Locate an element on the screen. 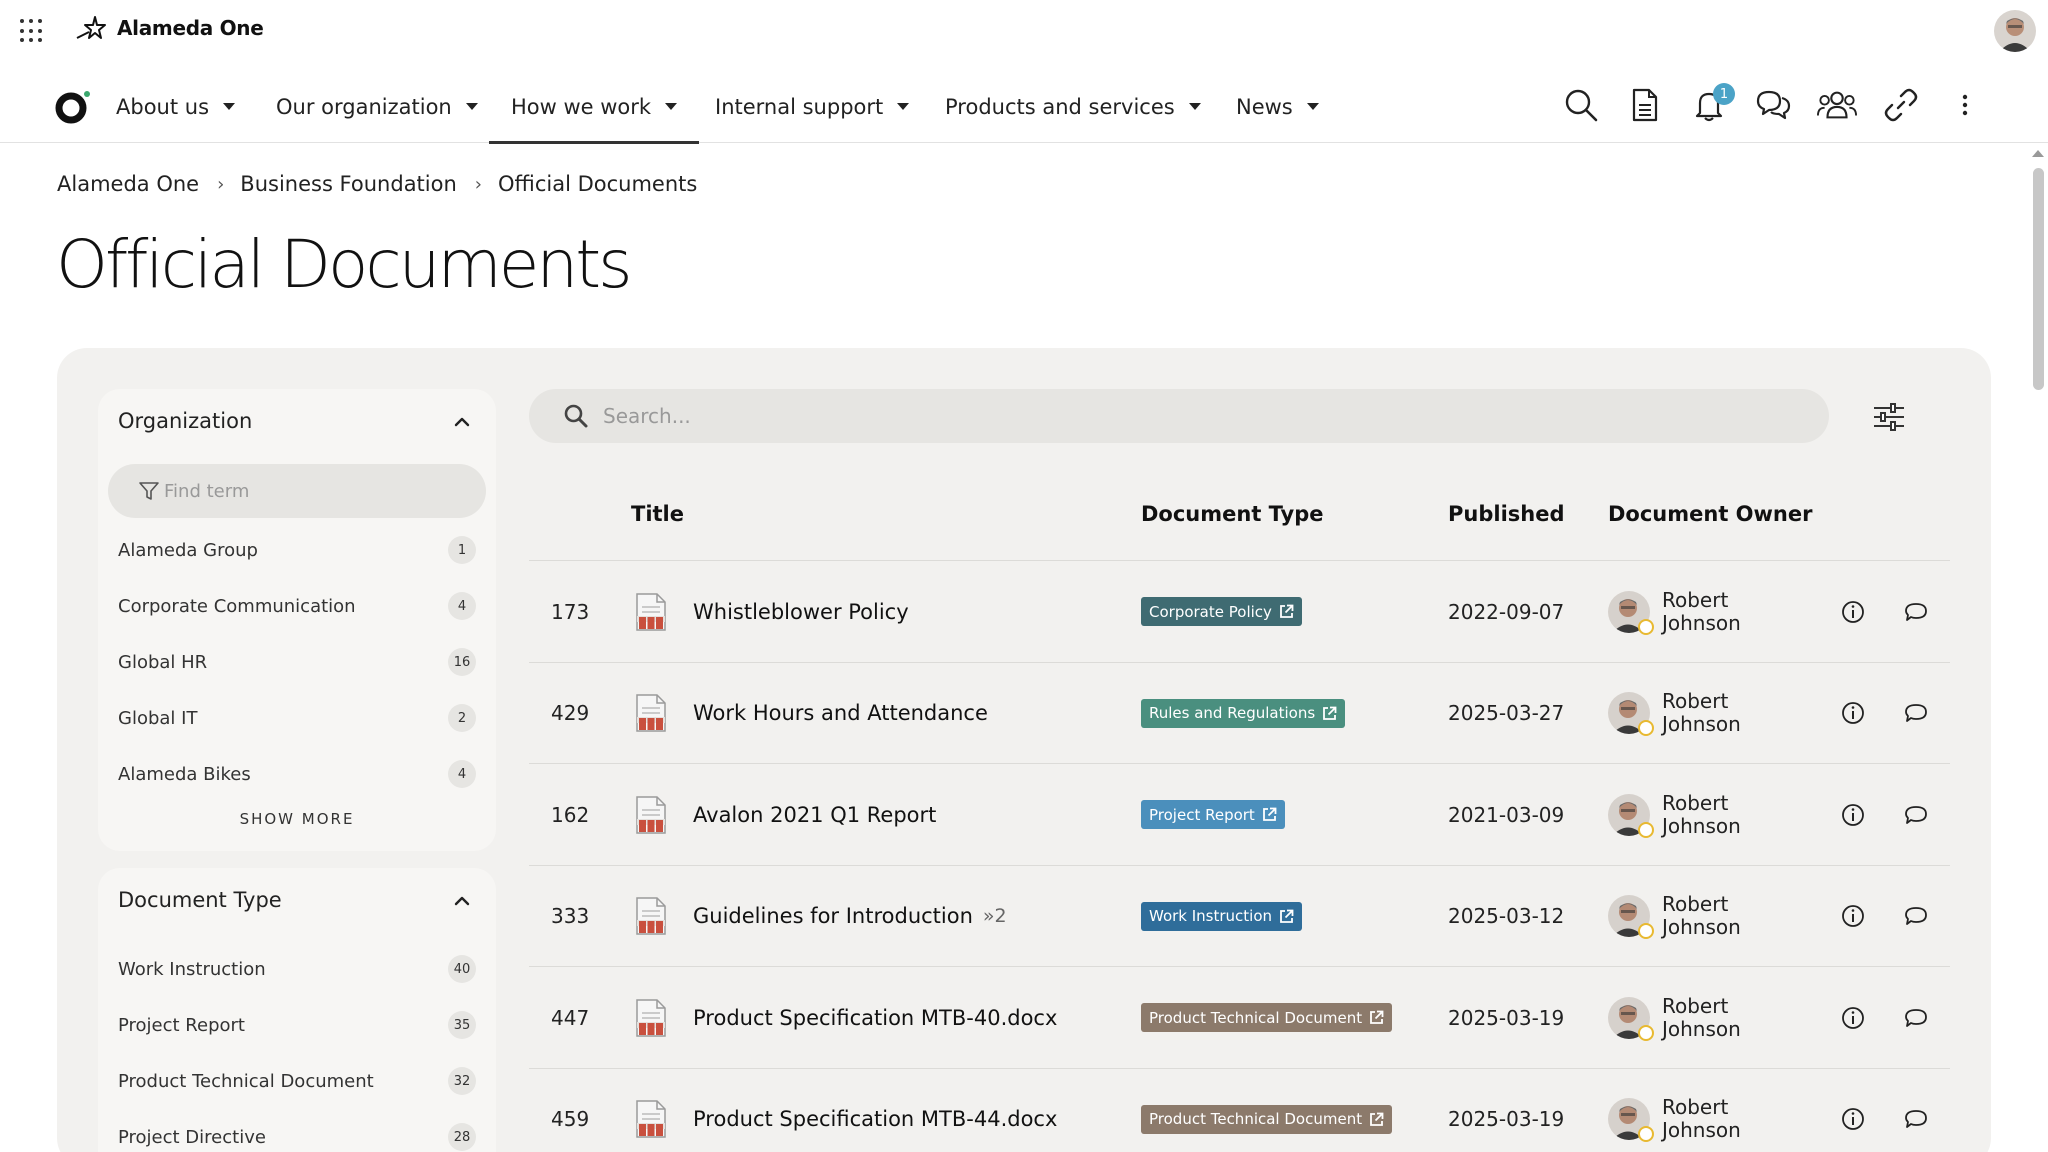 This screenshot has width=2048, height=1152. document-type-tag: Corporate Policy is located at coordinates (1221, 611).